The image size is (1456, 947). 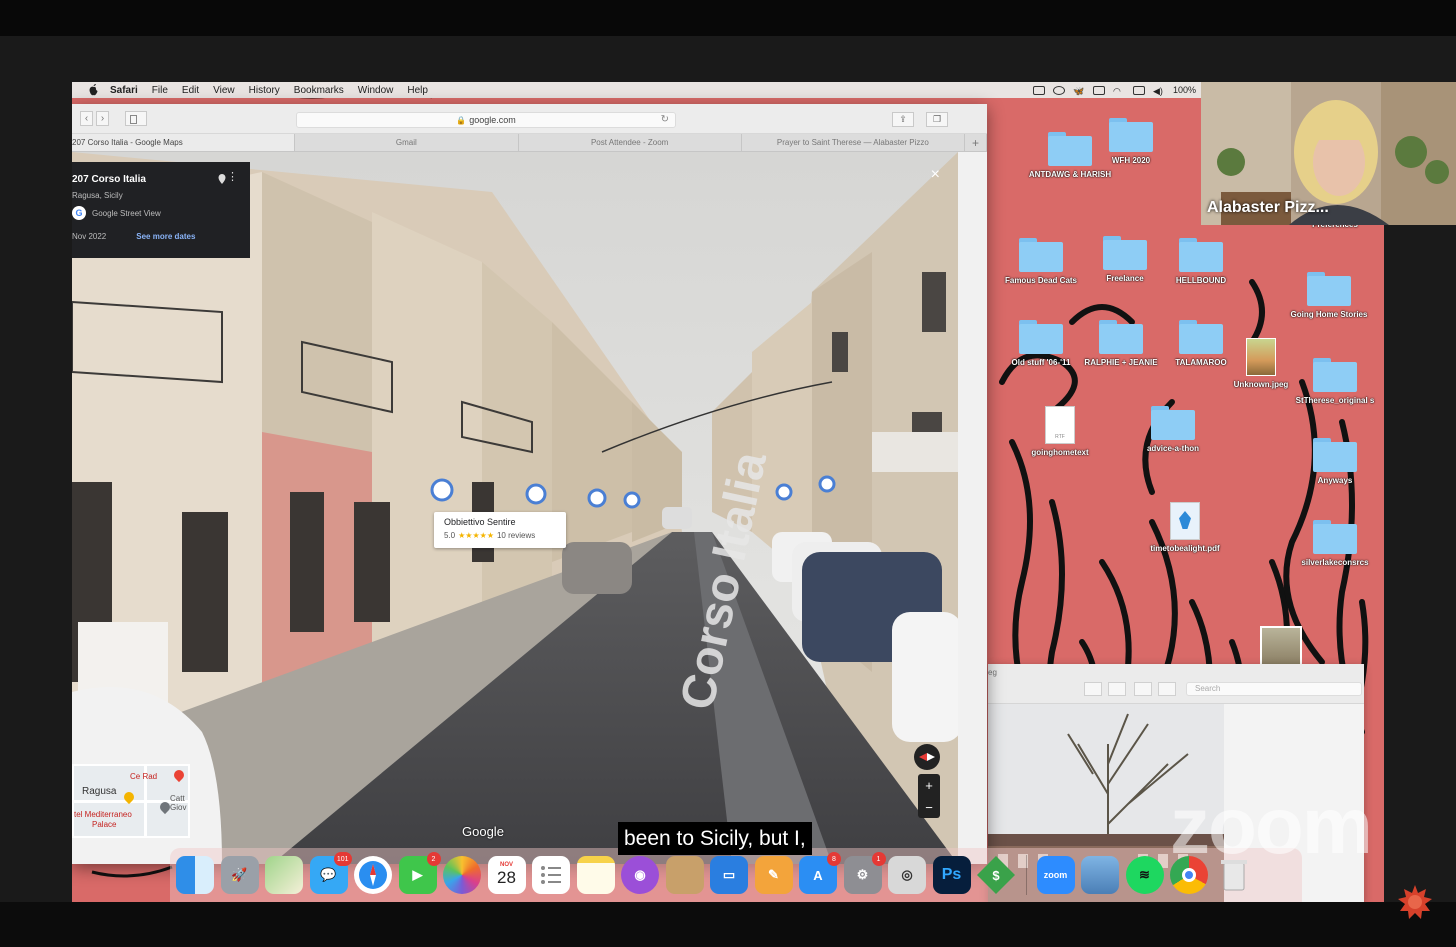 What do you see at coordinates (419, 873) in the screenshot?
I see `facetime-icon: ▶ 2` at bounding box center [419, 873].